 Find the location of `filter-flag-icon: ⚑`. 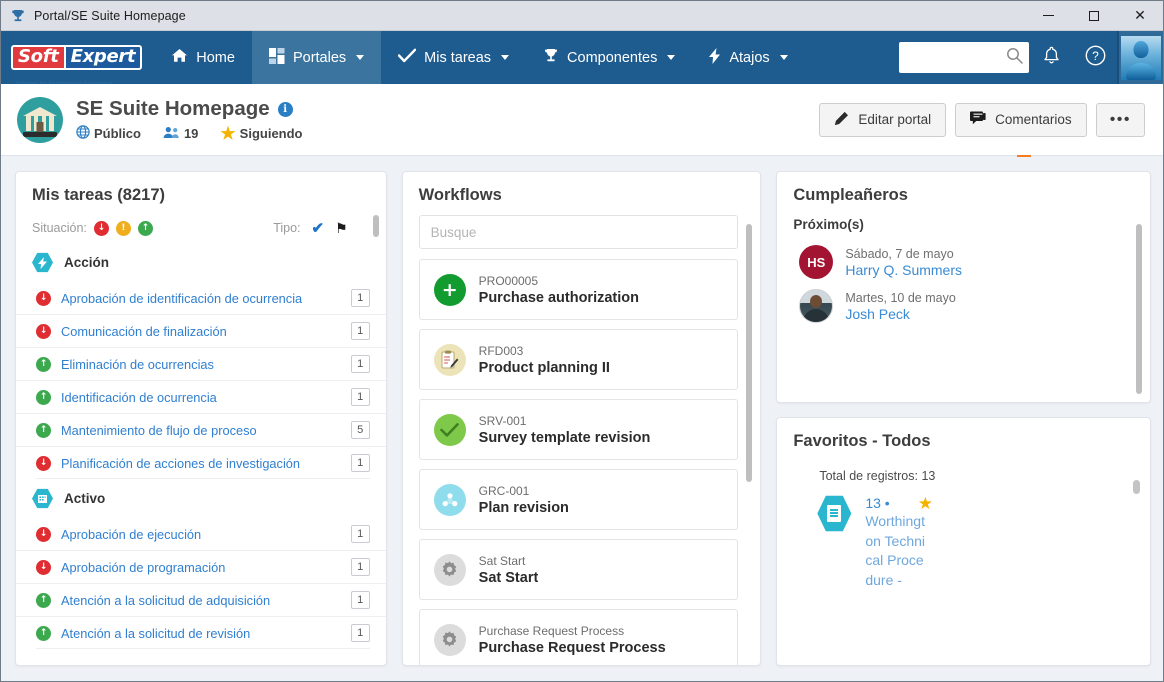

filter-flag-icon: ⚑ is located at coordinates (341, 228).